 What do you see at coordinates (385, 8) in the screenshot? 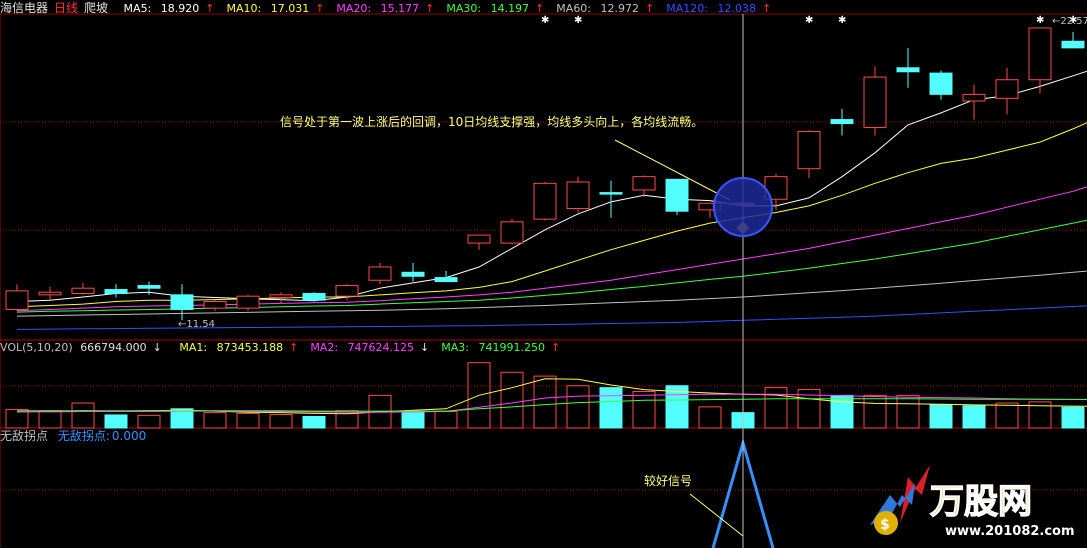
I see `ma-legend-item: MA20: 15.177 ↑` at bounding box center [385, 8].